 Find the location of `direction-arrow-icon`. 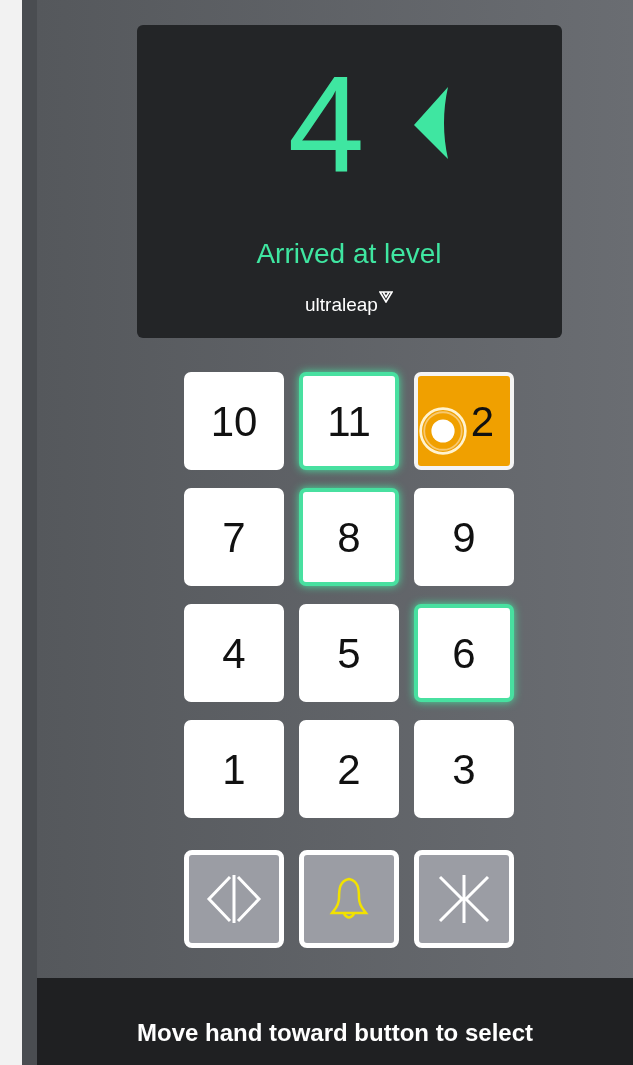

direction-arrow-icon is located at coordinates (432, 123).